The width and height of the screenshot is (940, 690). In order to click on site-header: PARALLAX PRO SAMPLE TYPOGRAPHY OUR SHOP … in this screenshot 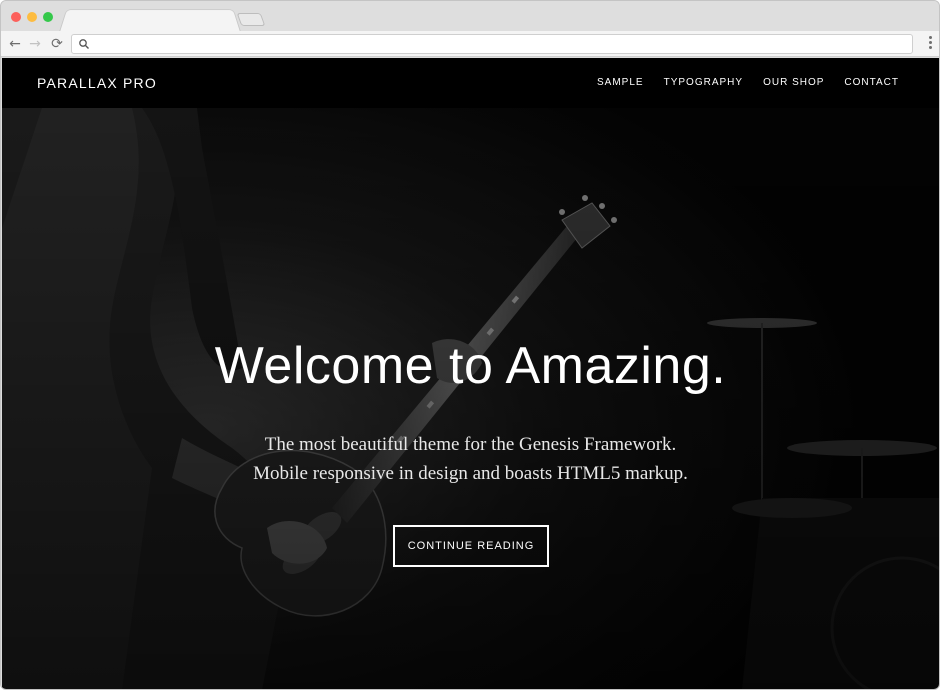, I will do `click(470, 83)`.